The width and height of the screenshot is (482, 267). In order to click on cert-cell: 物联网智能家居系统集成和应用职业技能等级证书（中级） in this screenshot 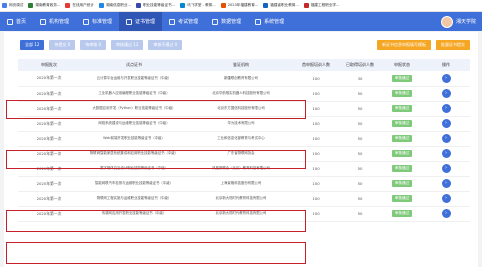, I will do `click(134, 154)`.